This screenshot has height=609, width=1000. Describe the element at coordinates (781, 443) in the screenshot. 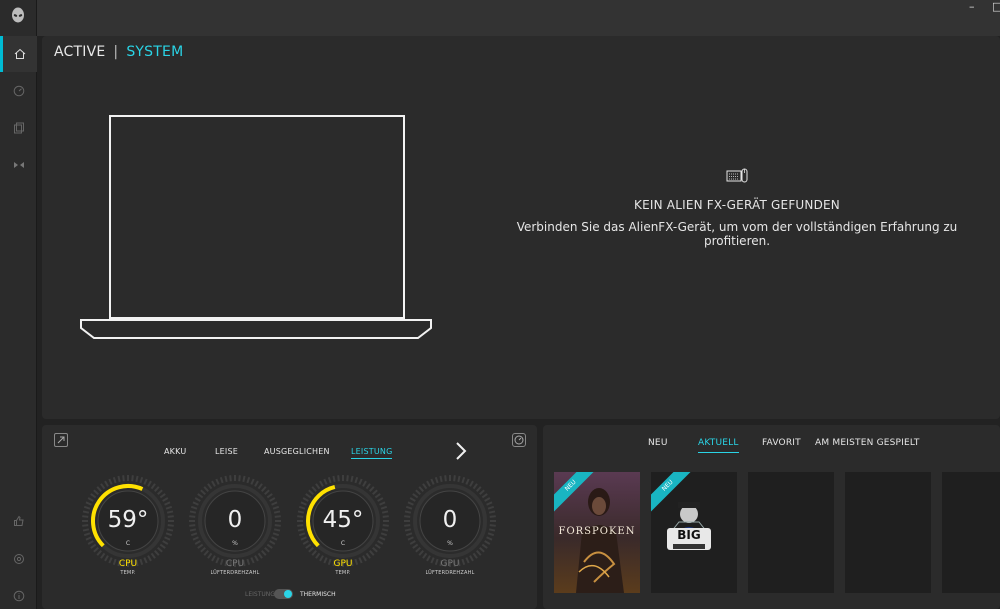

I see `tab-favorit: FAVORIT` at that location.